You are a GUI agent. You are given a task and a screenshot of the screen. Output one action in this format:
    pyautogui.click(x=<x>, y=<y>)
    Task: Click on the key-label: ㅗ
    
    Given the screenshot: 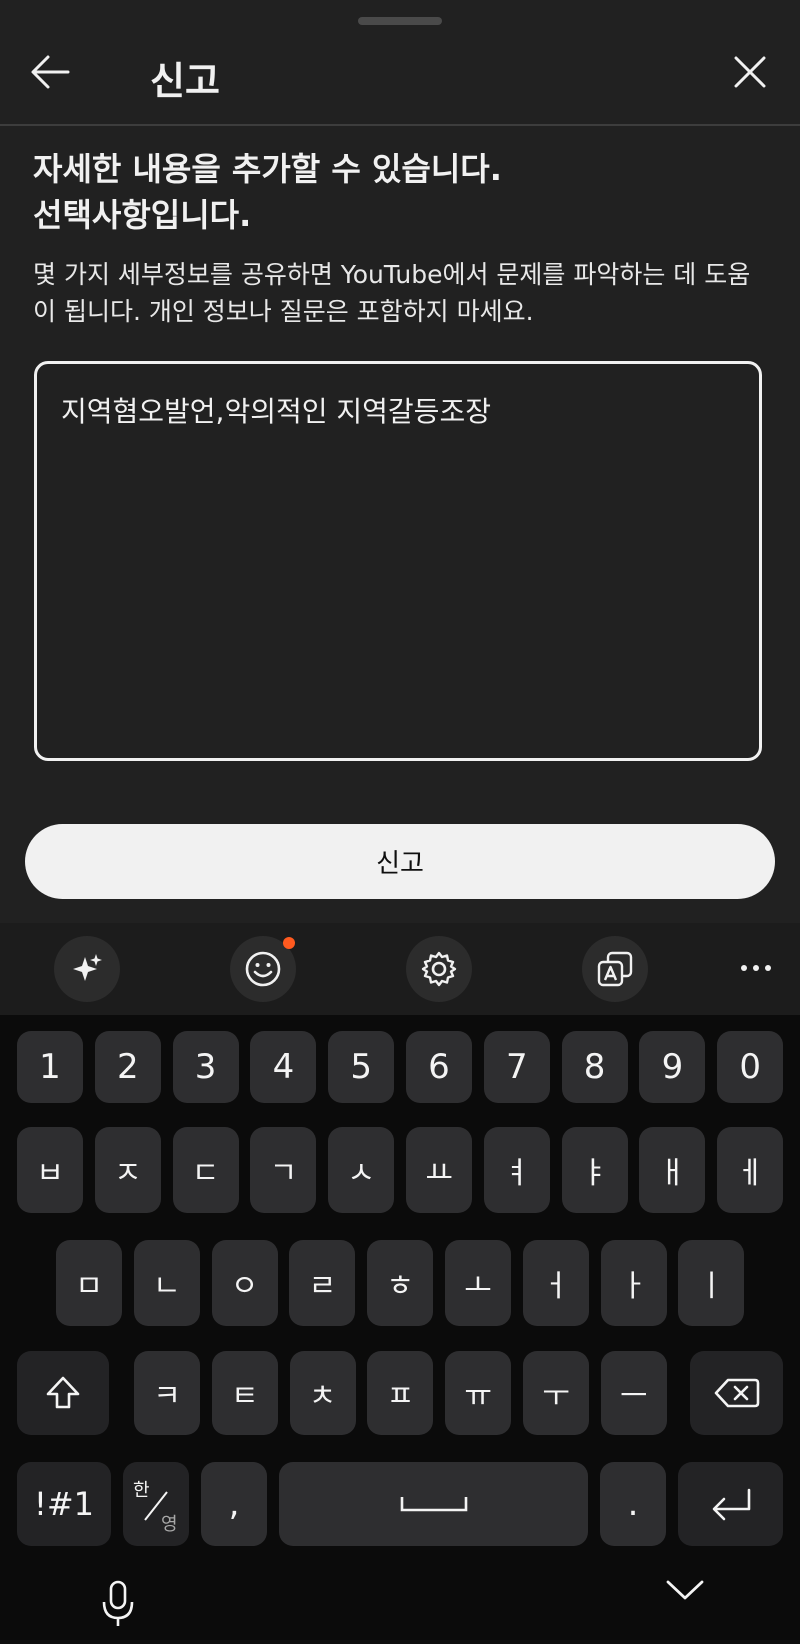 What is the action you would take?
    pyautogui.click(x=478, y=1286)
    